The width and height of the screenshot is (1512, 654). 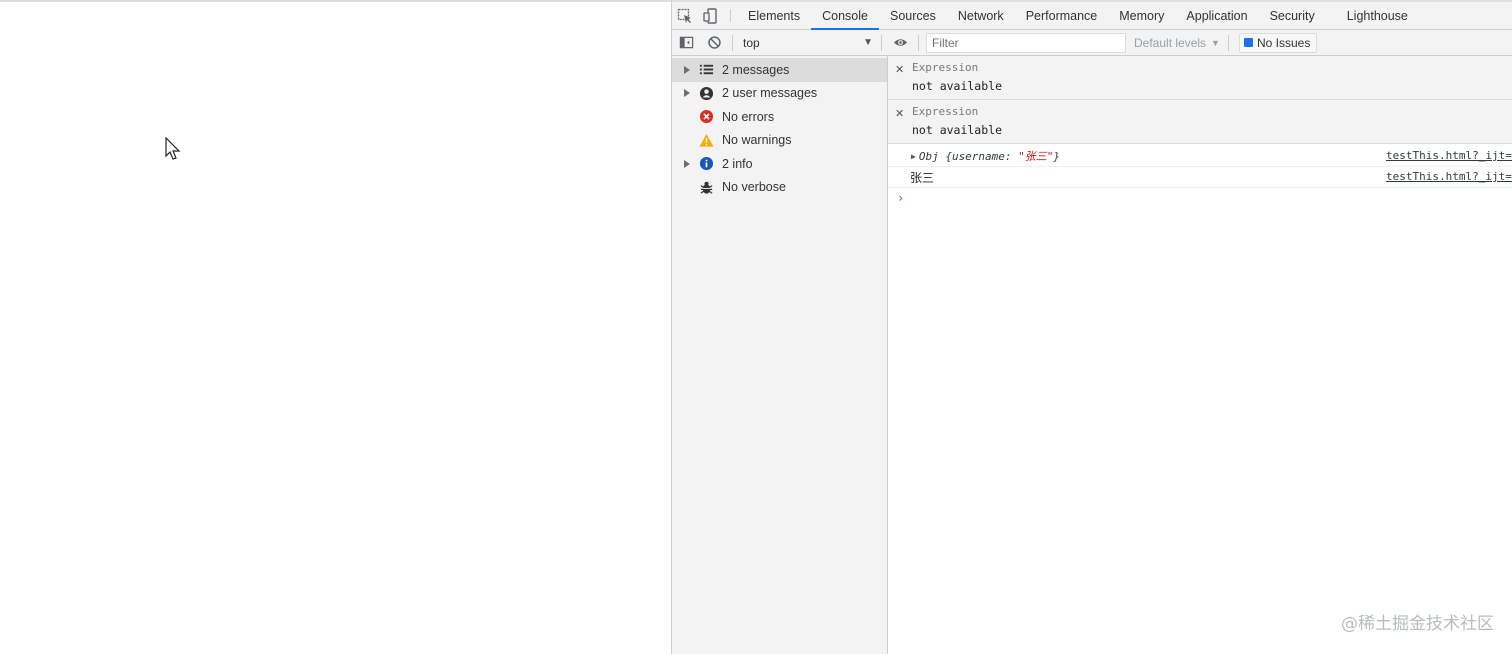 What do you see at coordinates (706, 117) in the screenshot?
I see `error-icon` at bounding box center [706, 117].